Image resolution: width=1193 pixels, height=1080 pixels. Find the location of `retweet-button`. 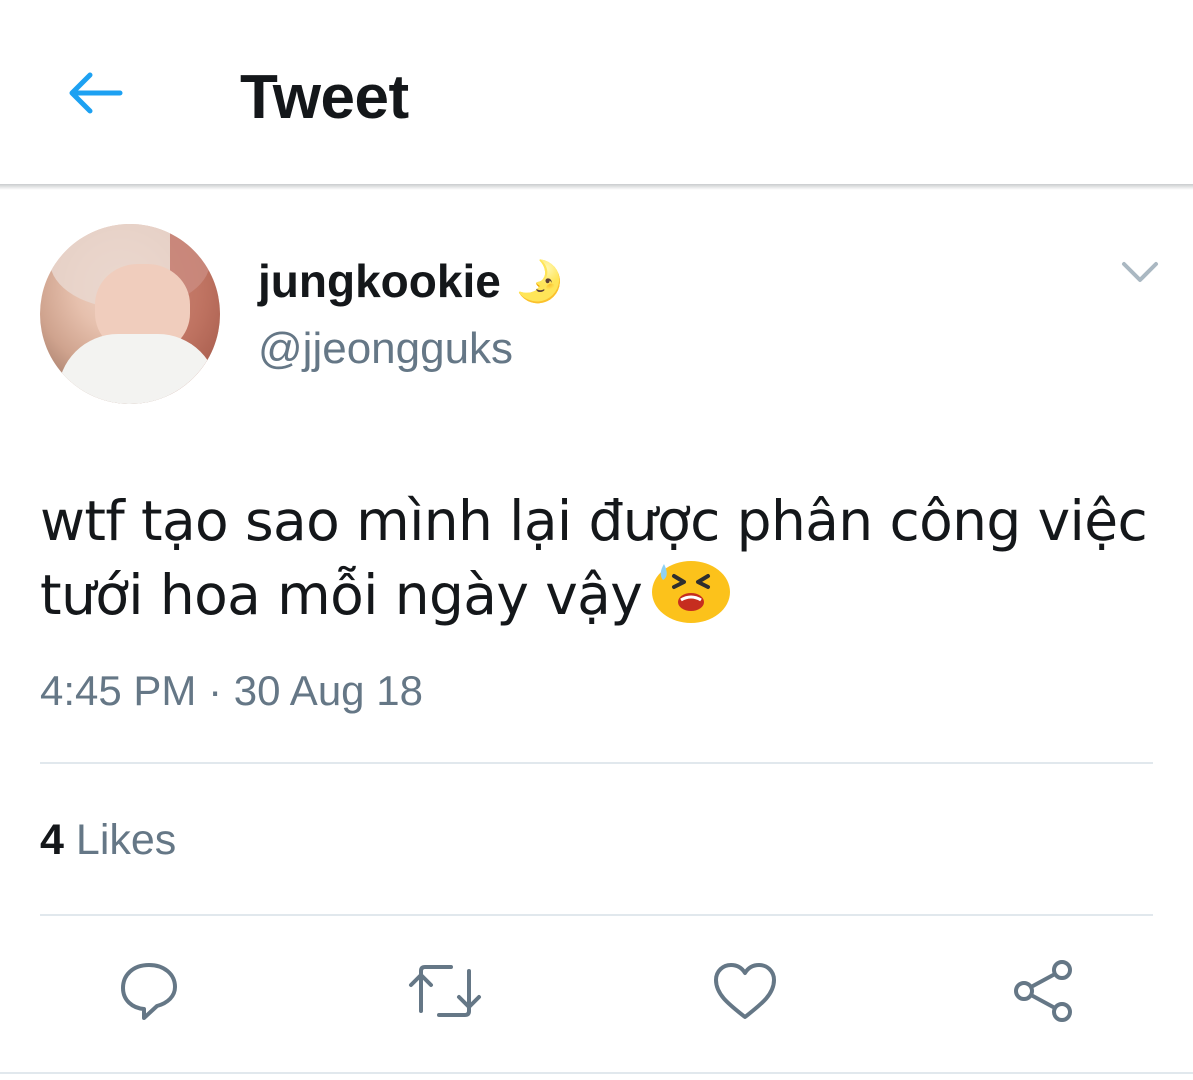

retweet-button is located at coordinates (445, 993).